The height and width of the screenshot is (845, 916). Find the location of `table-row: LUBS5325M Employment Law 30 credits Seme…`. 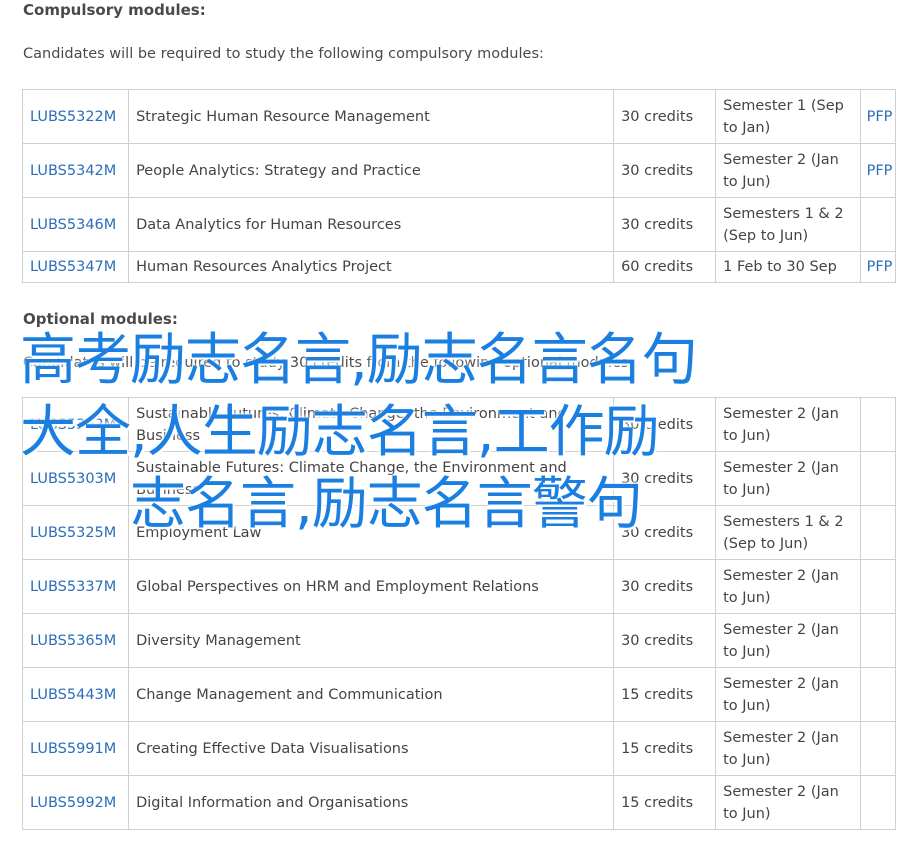

table-row: LUBS5325M Employment Law 30 credits Seme… is located at coordinates (459, 532).